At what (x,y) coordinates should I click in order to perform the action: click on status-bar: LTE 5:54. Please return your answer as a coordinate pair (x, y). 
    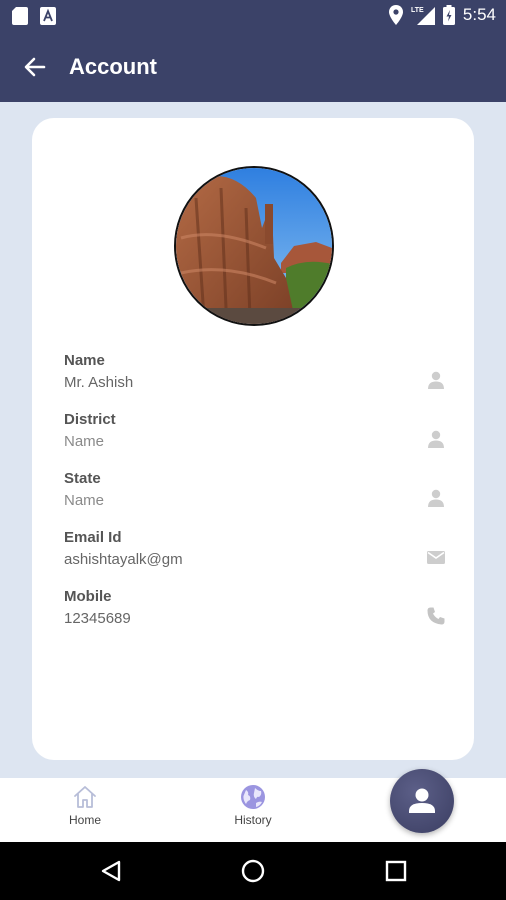
    Looking at the image, I should click on (253, 16).